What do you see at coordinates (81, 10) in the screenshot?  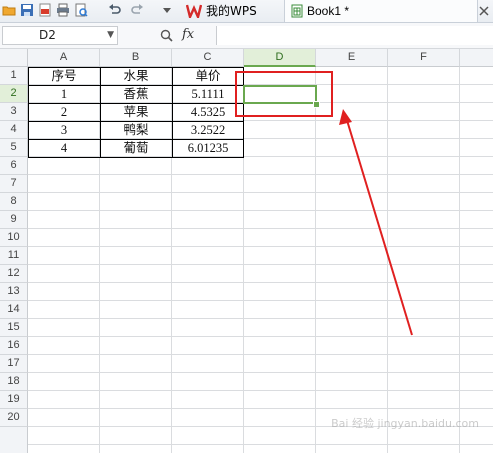 I see `print-preview-icon` at bounding box center [81, 10].